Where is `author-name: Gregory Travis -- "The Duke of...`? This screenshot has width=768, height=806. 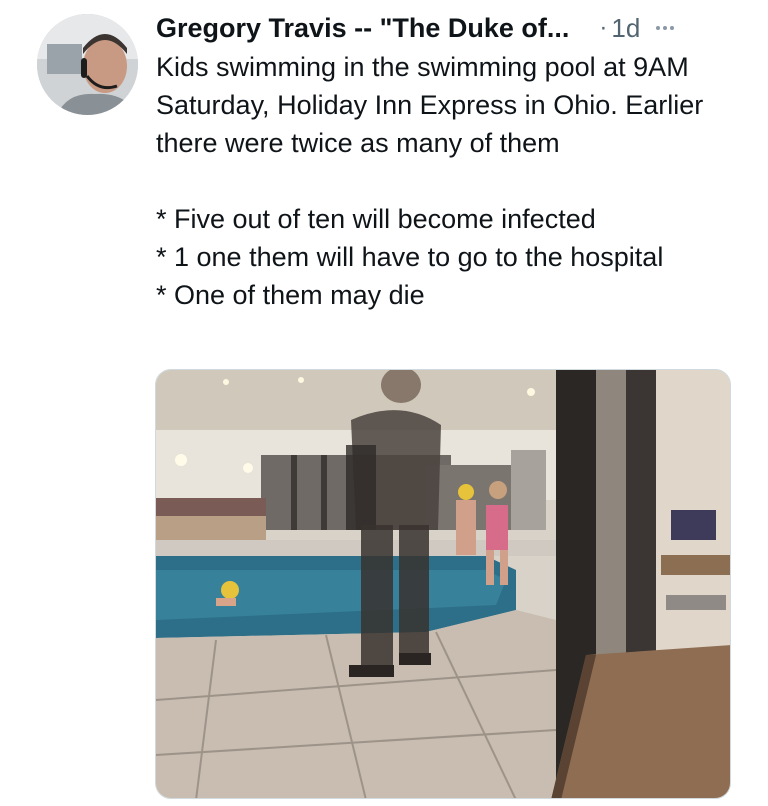 author-name: Gregory Travis -- "The Duke of... is located at coordinates (362, 28).